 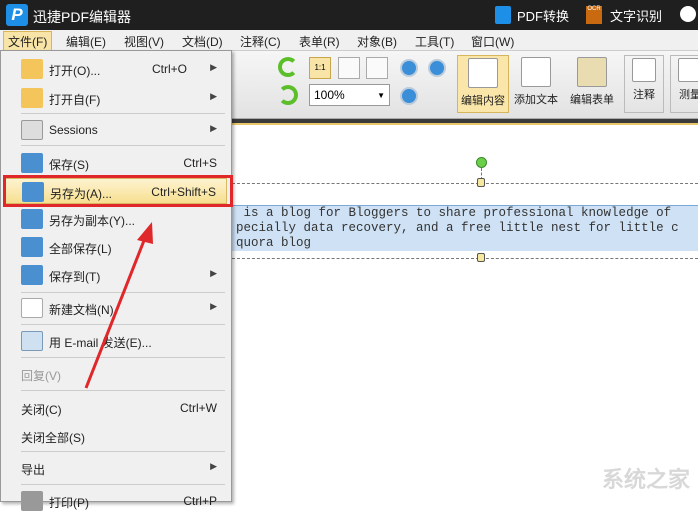 What do you see at coordinates (145, 233) in the screenshot?
I see `arrow-head-icon` at bounding box center [145, 233].